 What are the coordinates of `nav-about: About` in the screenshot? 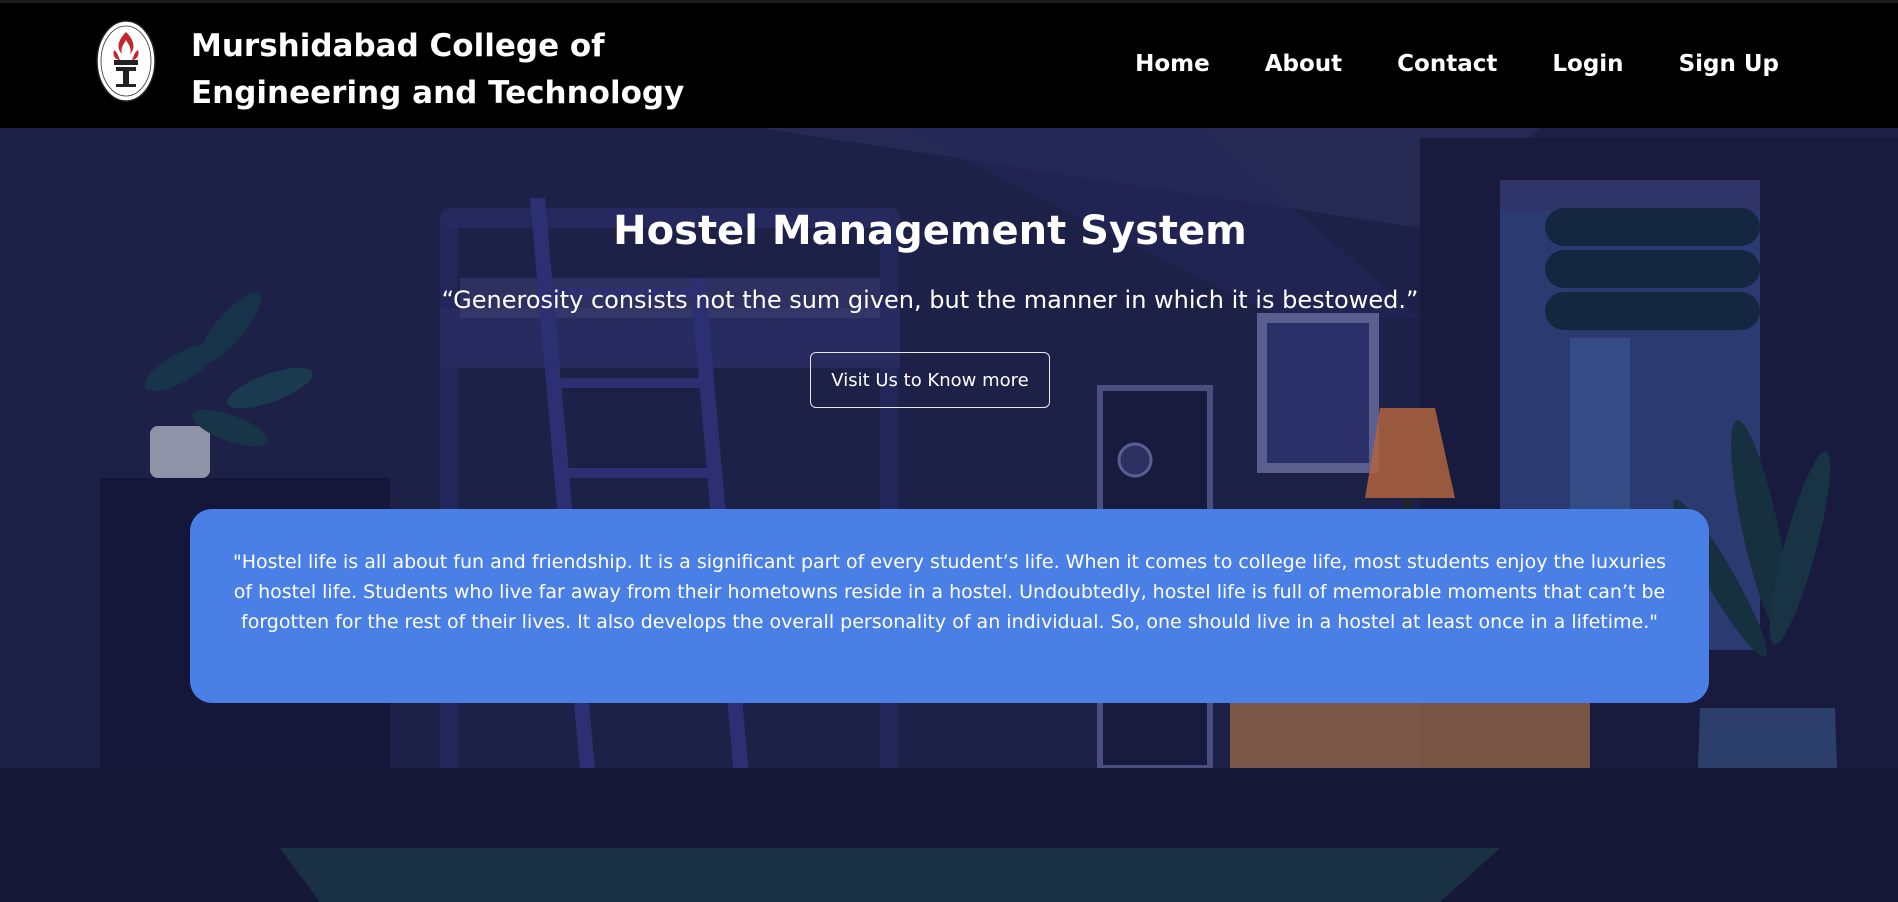 It's located at (1303, 64).